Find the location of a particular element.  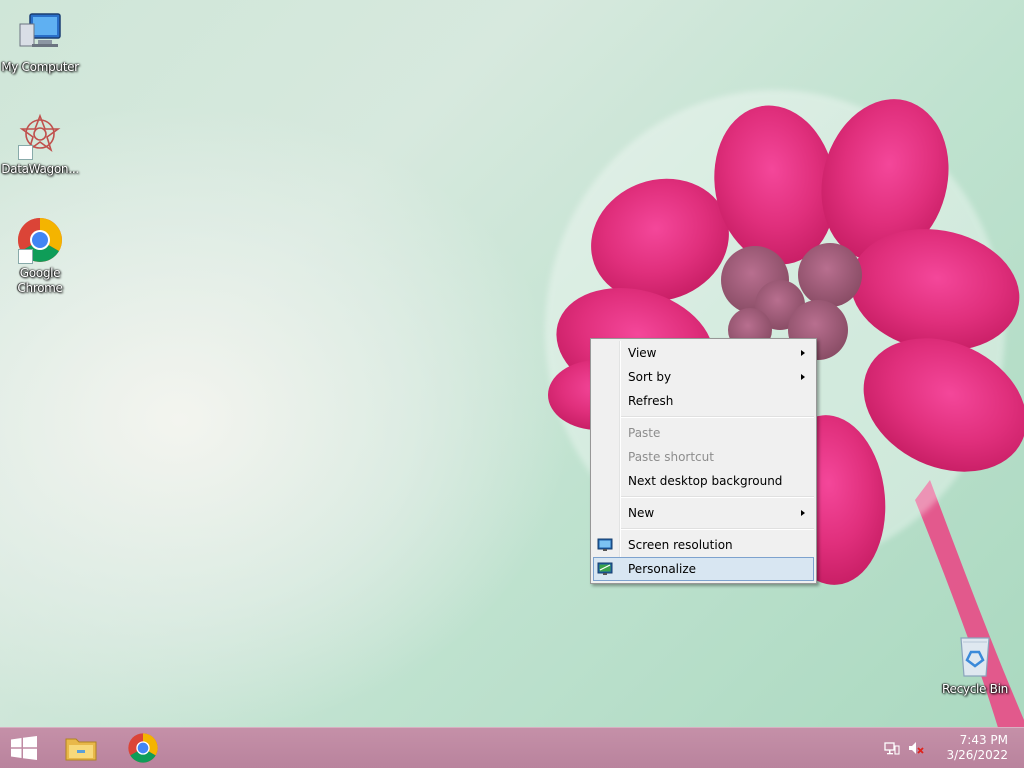

menu-item-sort-by: Sort by is located at coordinates (703, 377).